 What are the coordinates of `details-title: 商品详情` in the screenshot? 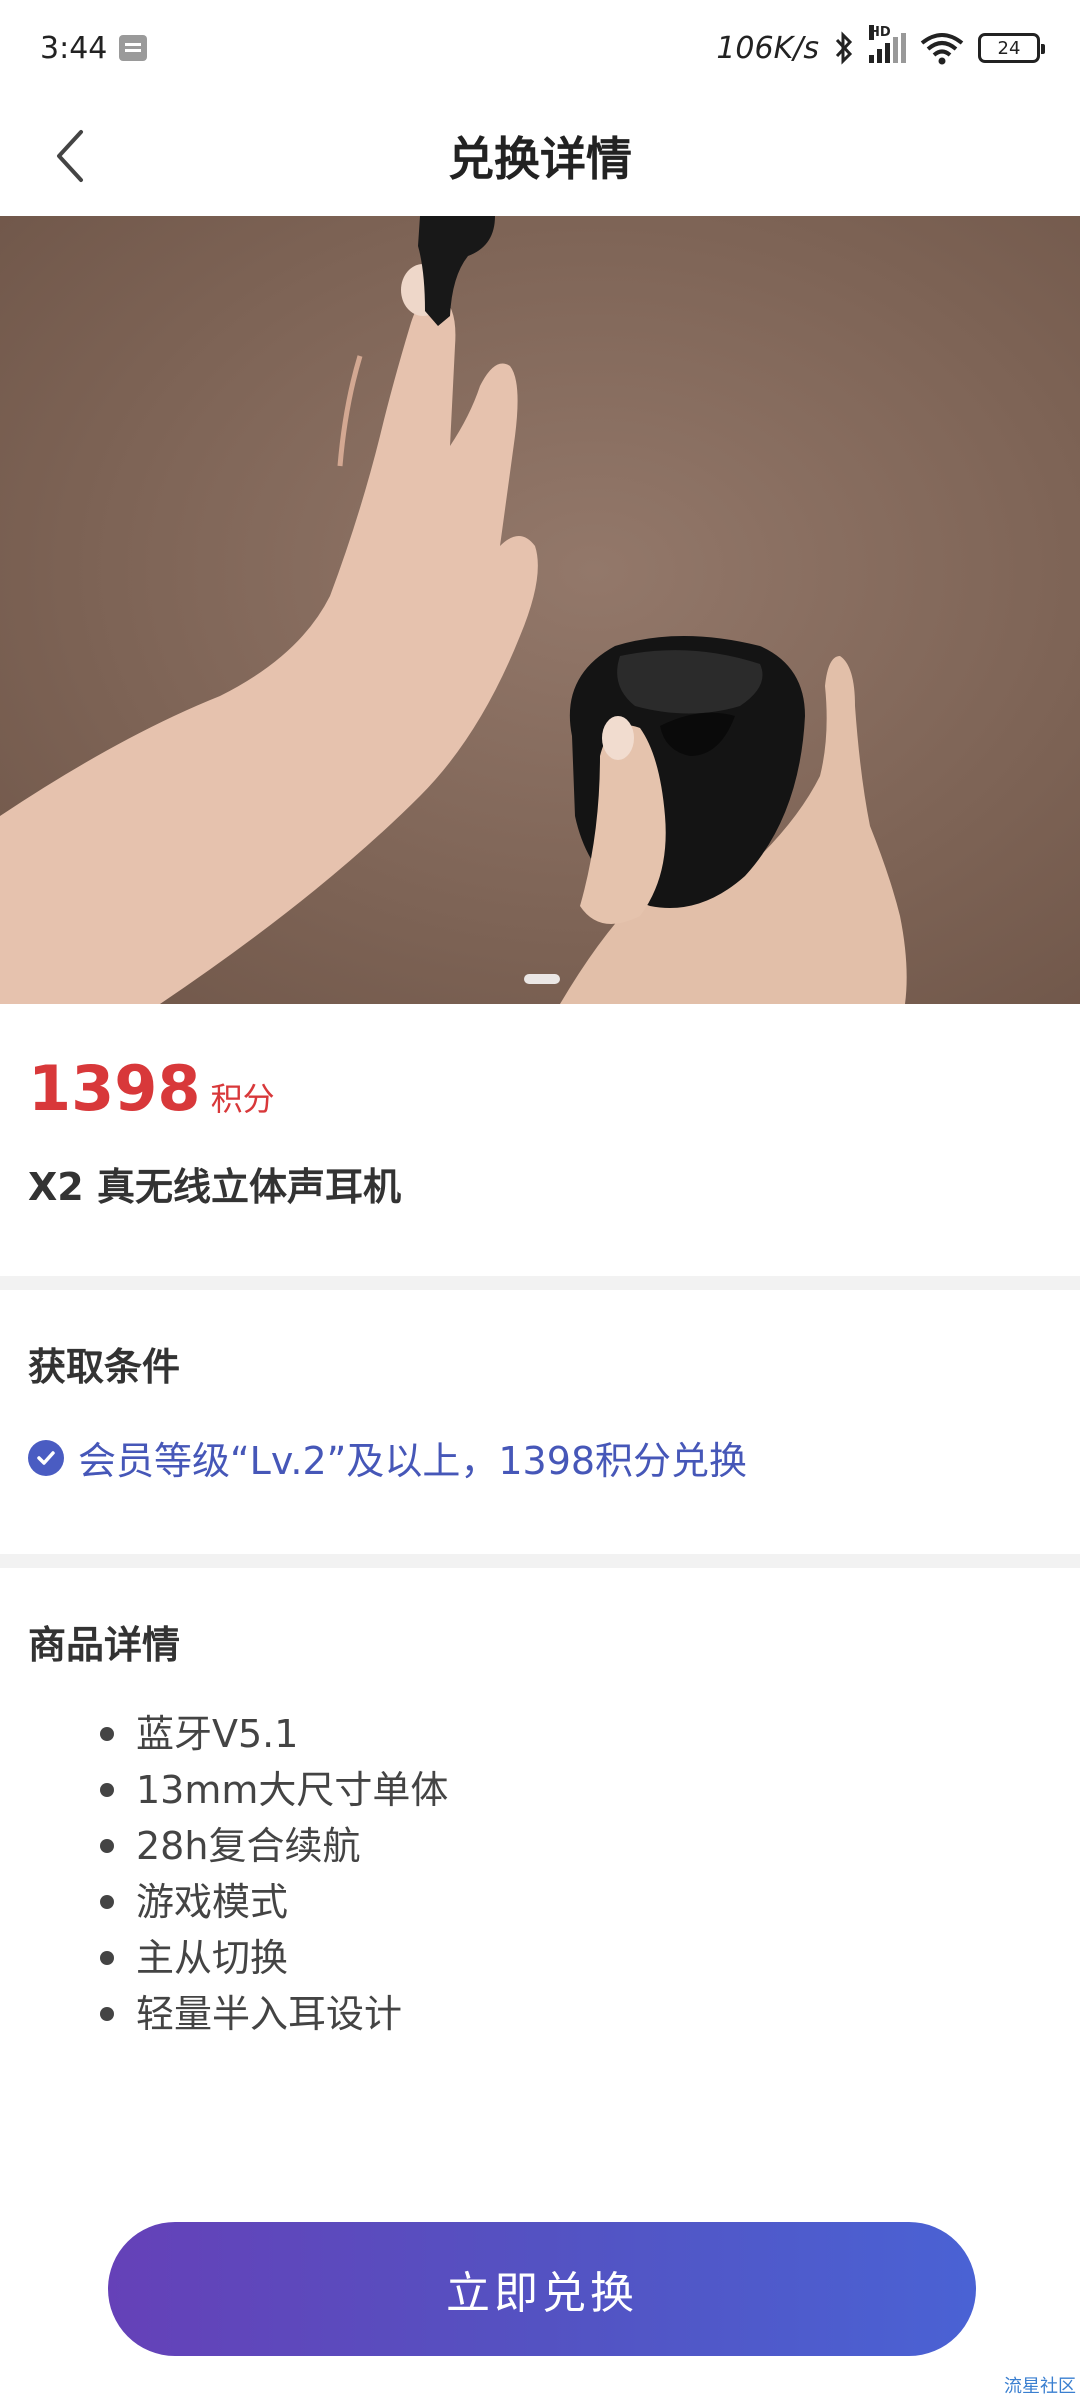 It's located at (104, 1645).